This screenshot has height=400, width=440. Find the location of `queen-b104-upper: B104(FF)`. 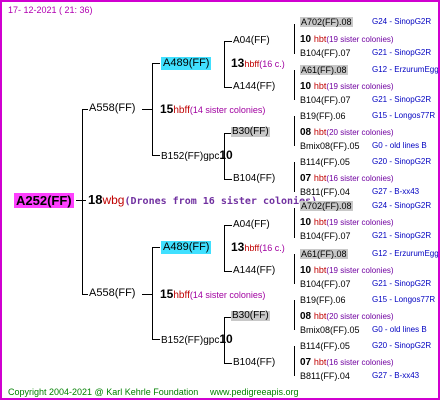

queen-b104-upper: B104(FF) is located at coordinates (254, 179).